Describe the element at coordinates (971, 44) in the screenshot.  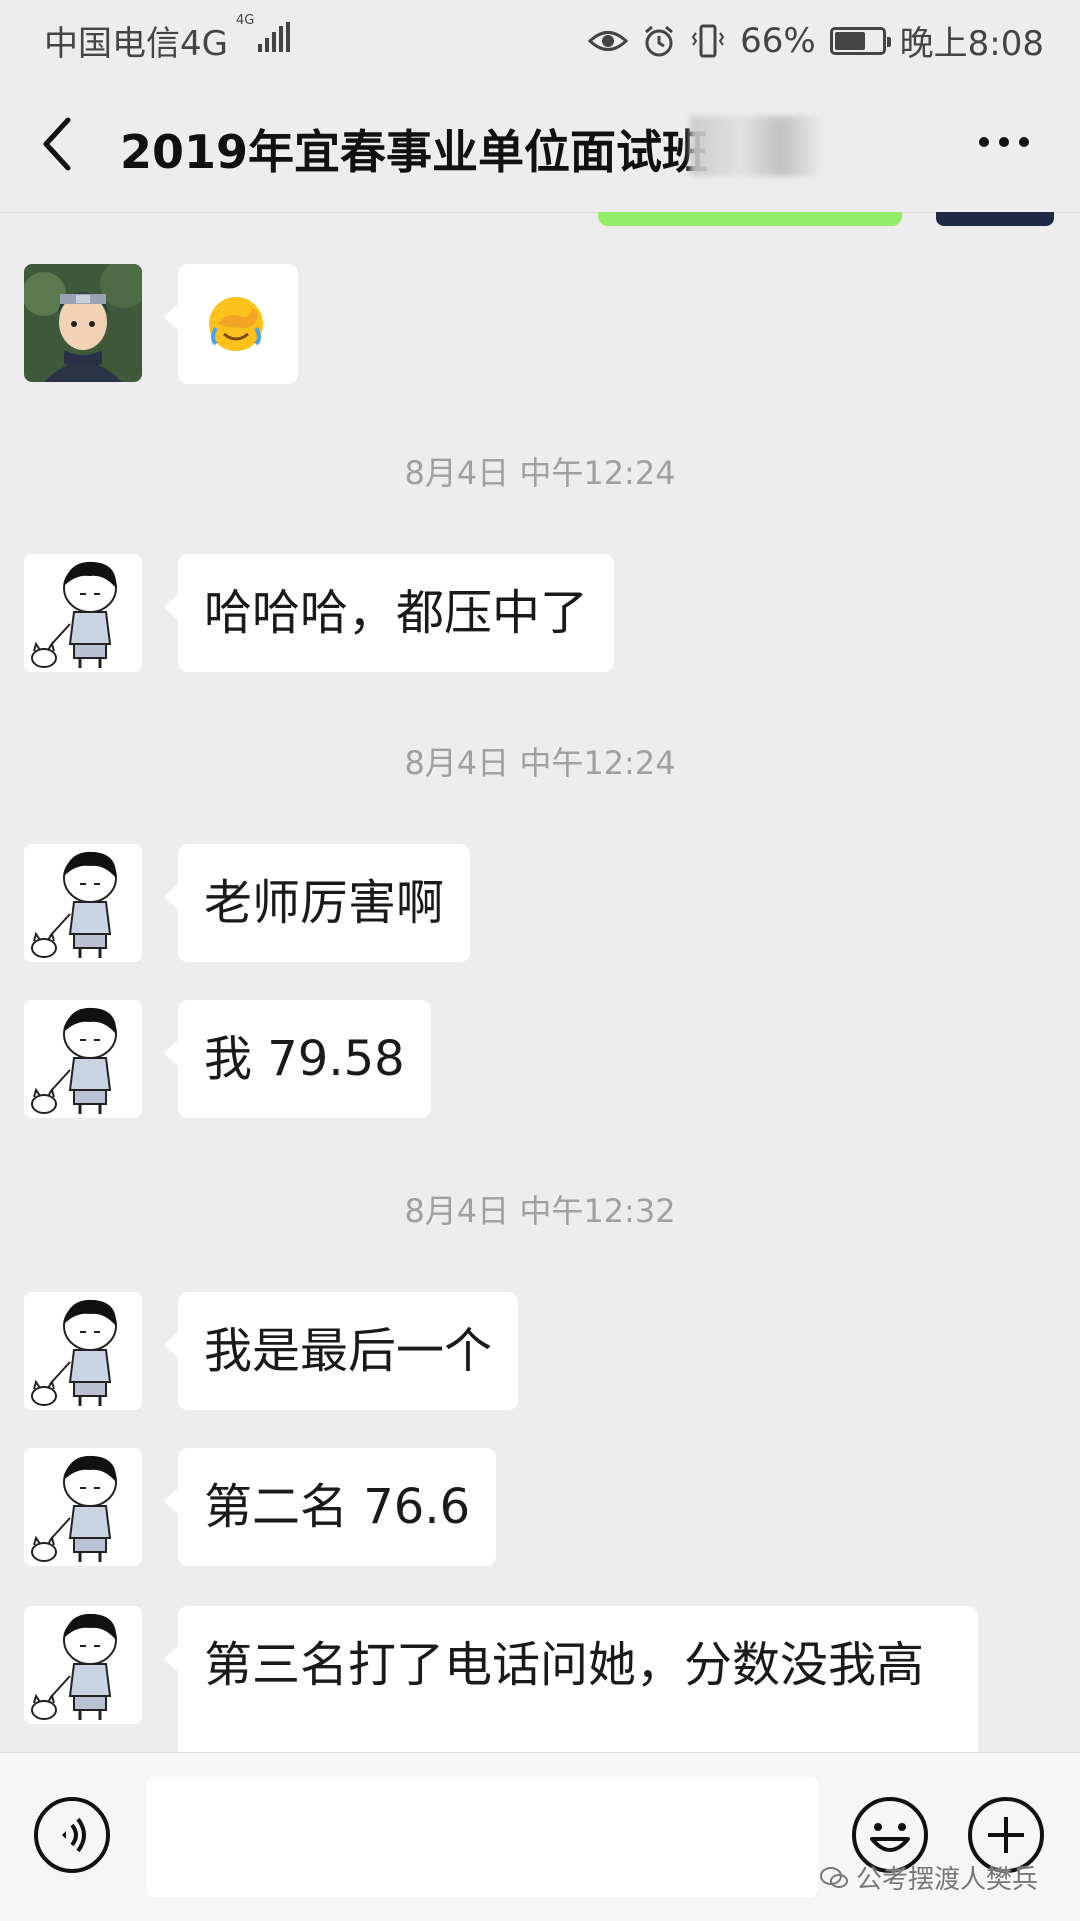
I see `clock-label: 晚上8:08` at that location.